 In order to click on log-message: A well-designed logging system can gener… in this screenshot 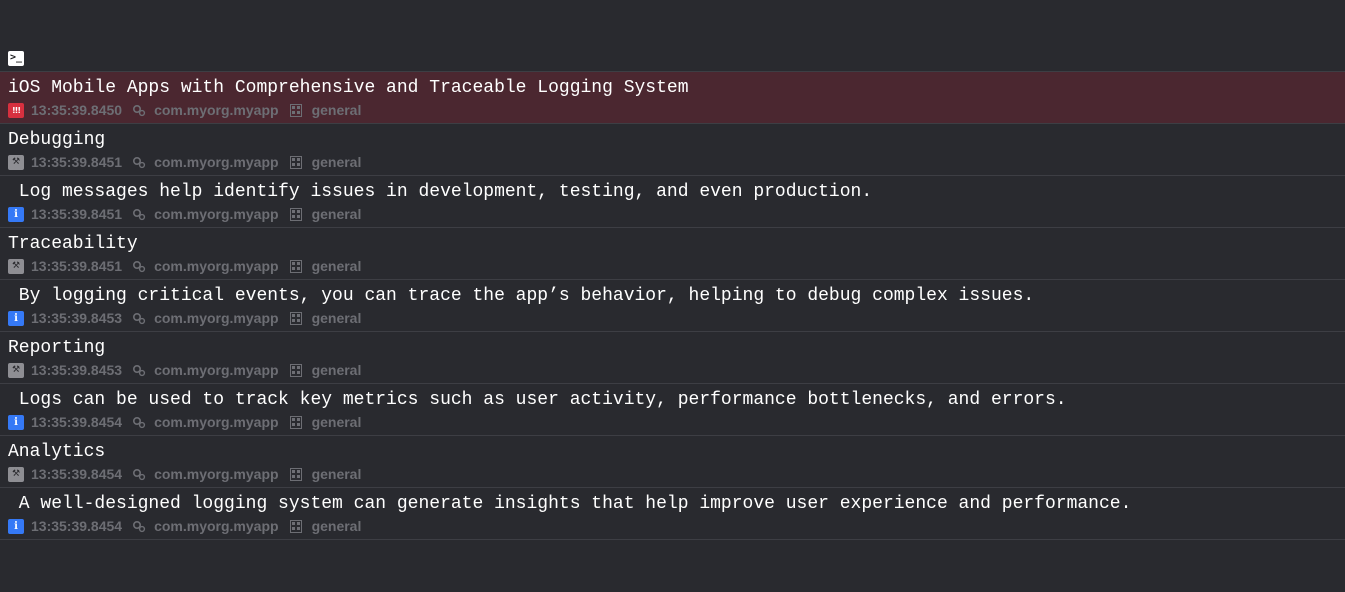, I will do `click(570, 504)`.